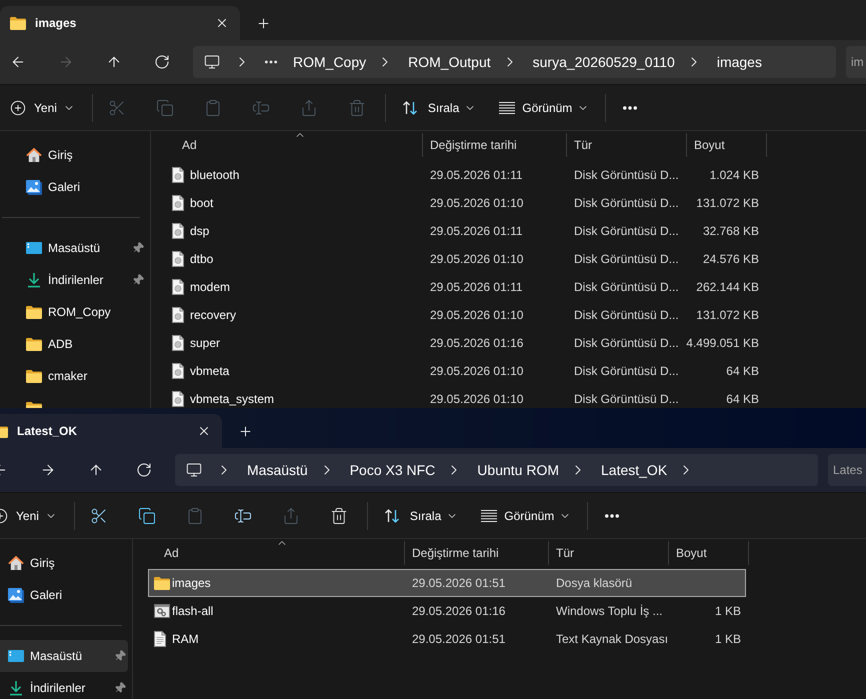  I want to click on file-name: recovery, so click(213, 315).